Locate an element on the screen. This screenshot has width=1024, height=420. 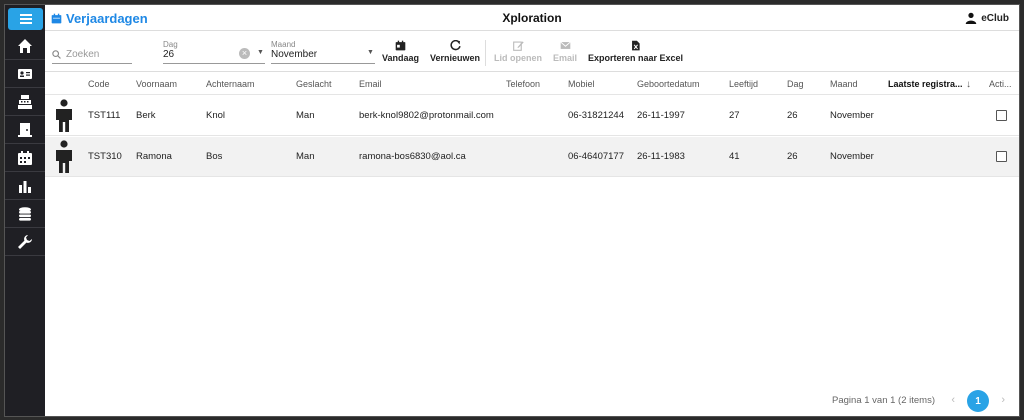
app-title: Xploration is located at coordinates (532, 18).